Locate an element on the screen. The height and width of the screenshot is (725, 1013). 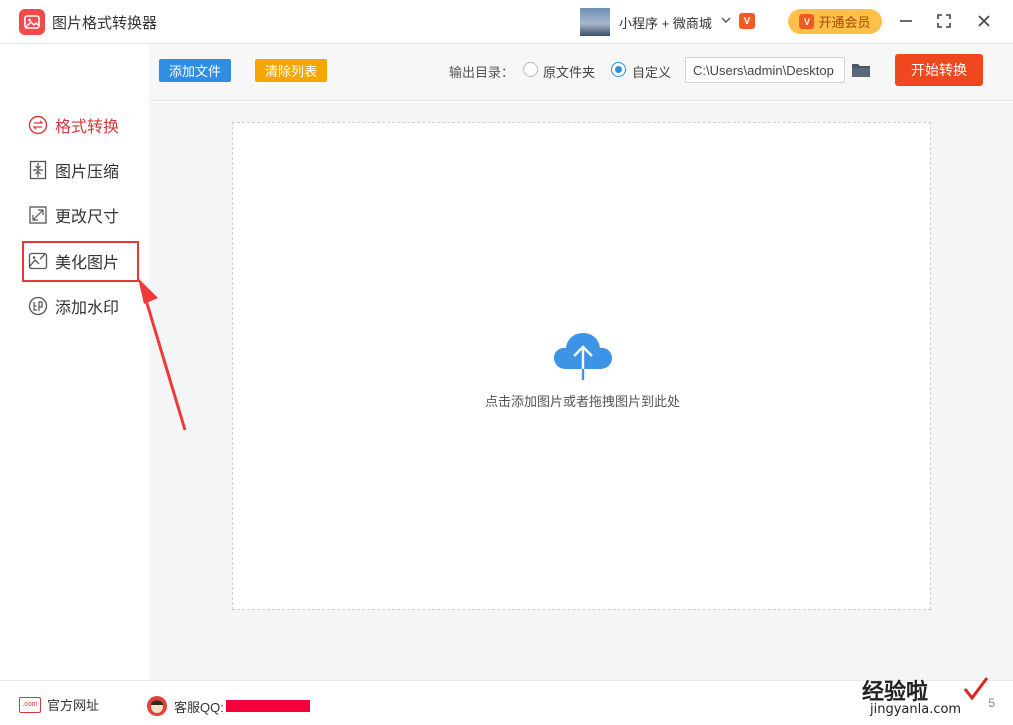
sidebar-item-label: 更改尺寸 is located at coordinates (87, 217).